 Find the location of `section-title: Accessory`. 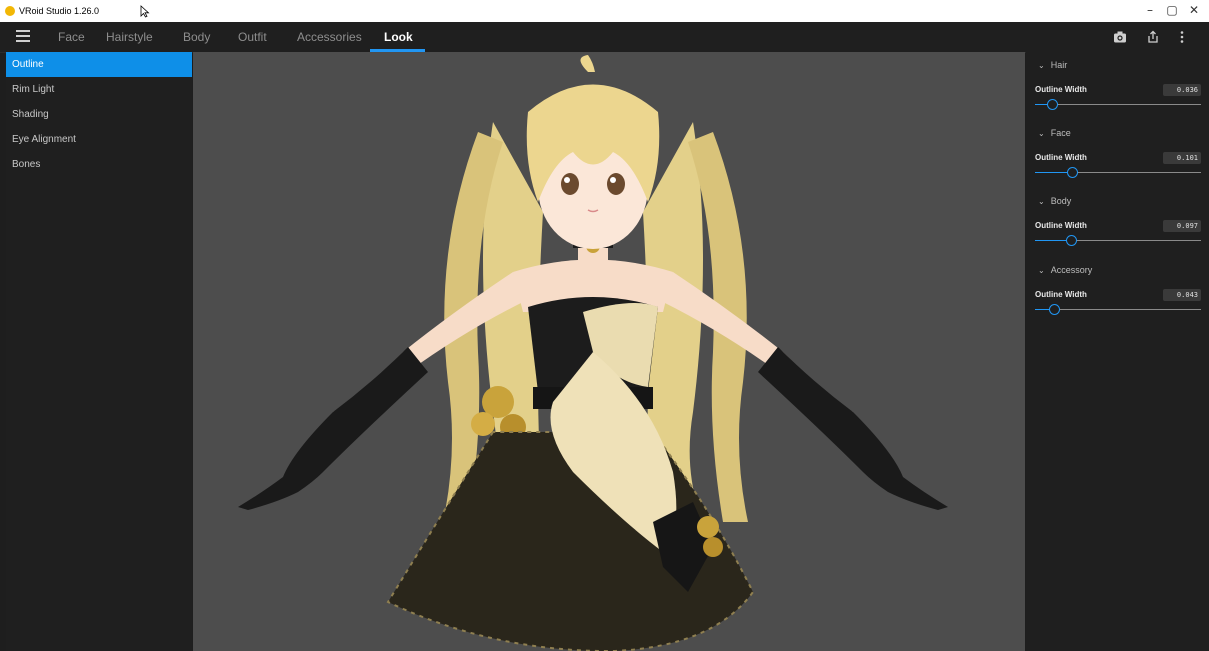

section-title: Accessory is located at coordinates (1071, 270).